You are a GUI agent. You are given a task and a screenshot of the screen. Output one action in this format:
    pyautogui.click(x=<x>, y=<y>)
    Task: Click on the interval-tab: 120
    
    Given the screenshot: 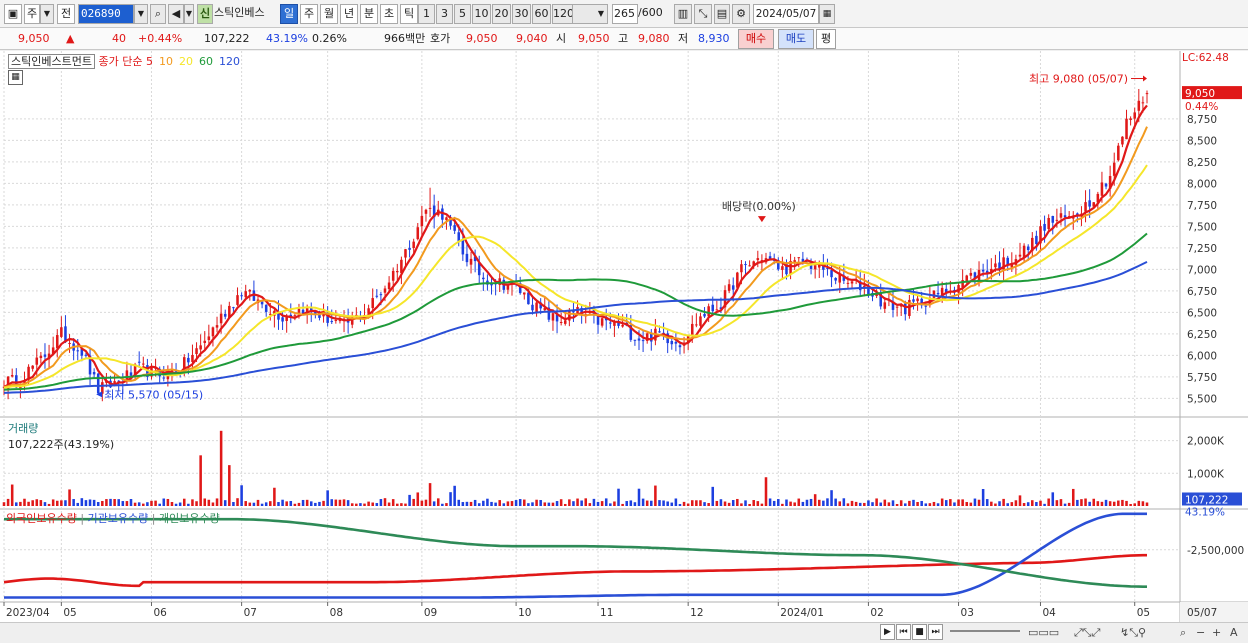 What is the action you would take?
    pyautogui.click(x=563, y=14)
    